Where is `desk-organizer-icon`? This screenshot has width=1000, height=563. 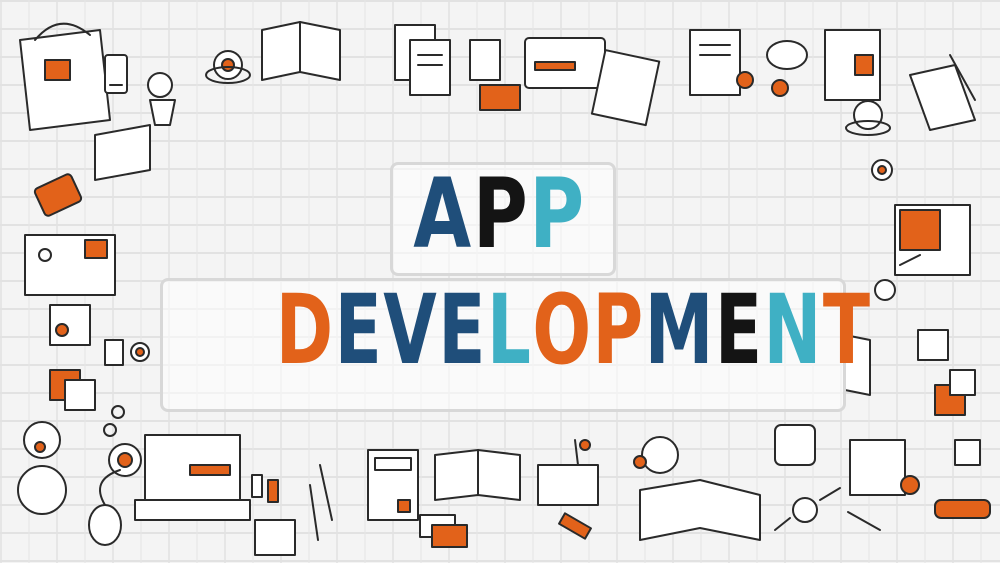 desk-organizer-icon is located at coordinates (568, 472).